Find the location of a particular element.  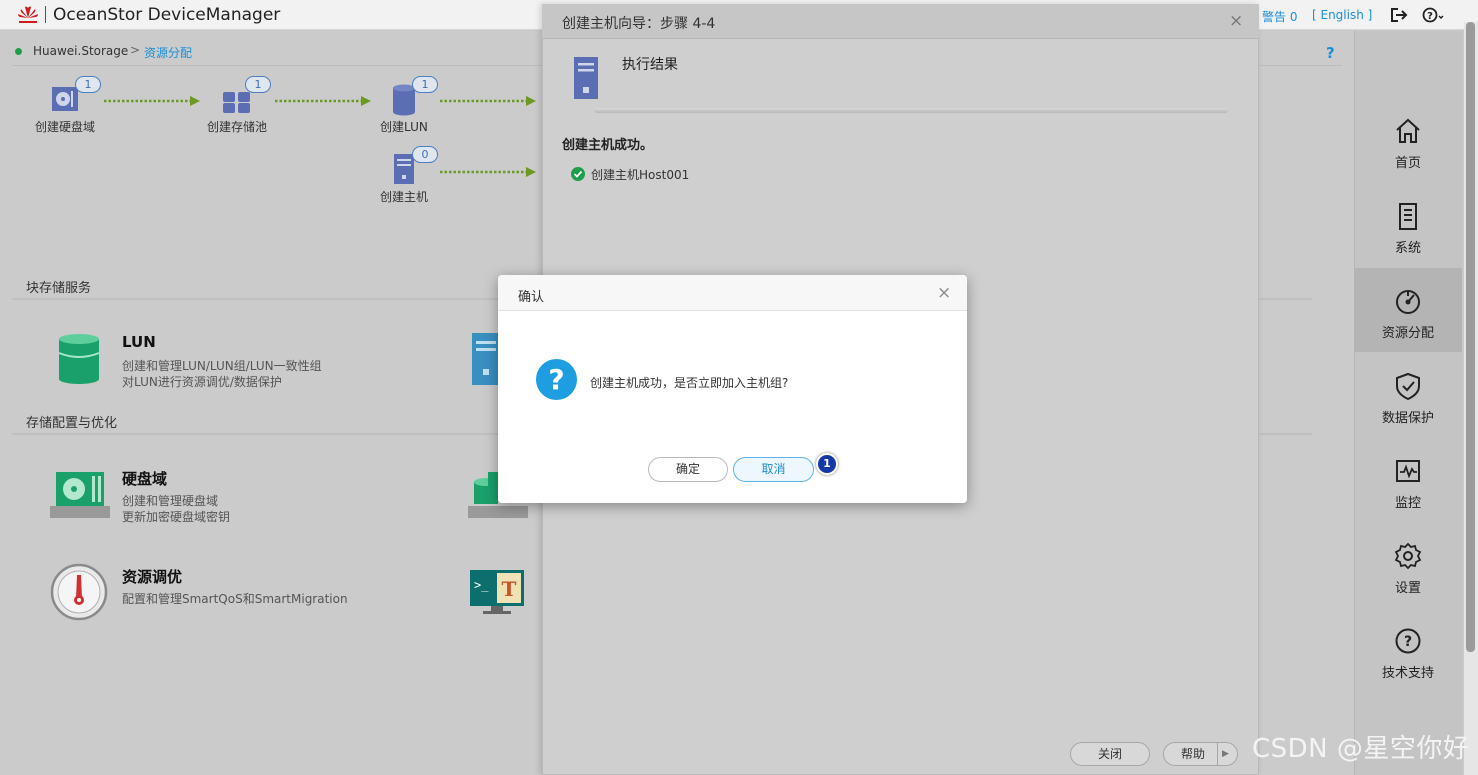

logout-icon is located at coordinates (1399, 15).